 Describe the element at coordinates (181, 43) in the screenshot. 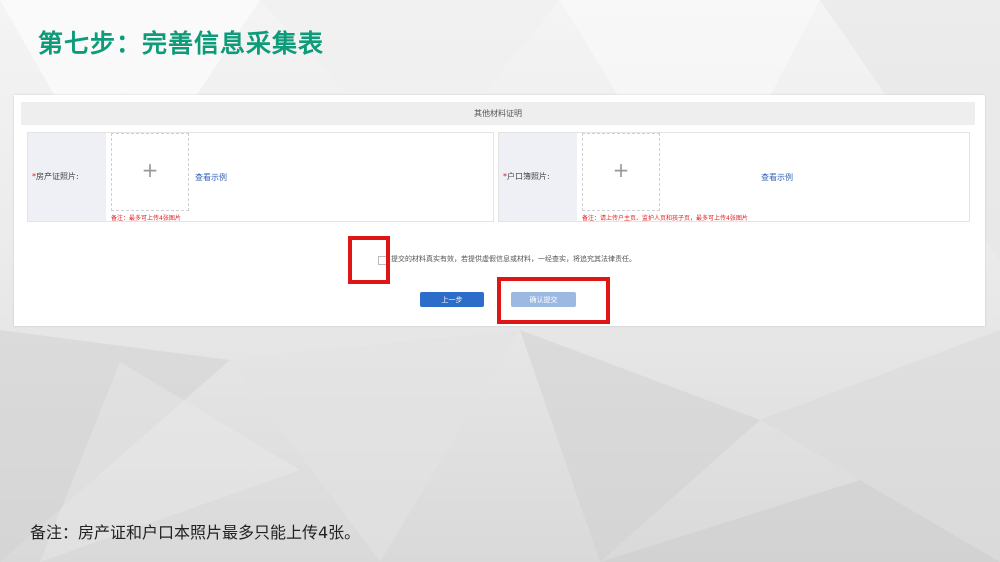

I see `slide-title: 第七步：完善信息采集表` at that location.